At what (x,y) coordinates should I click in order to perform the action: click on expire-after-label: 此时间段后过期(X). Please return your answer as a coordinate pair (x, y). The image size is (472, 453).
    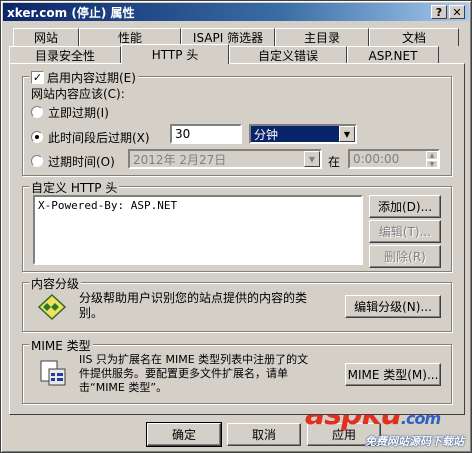
    Looking at the image, I should click on (99, 138).